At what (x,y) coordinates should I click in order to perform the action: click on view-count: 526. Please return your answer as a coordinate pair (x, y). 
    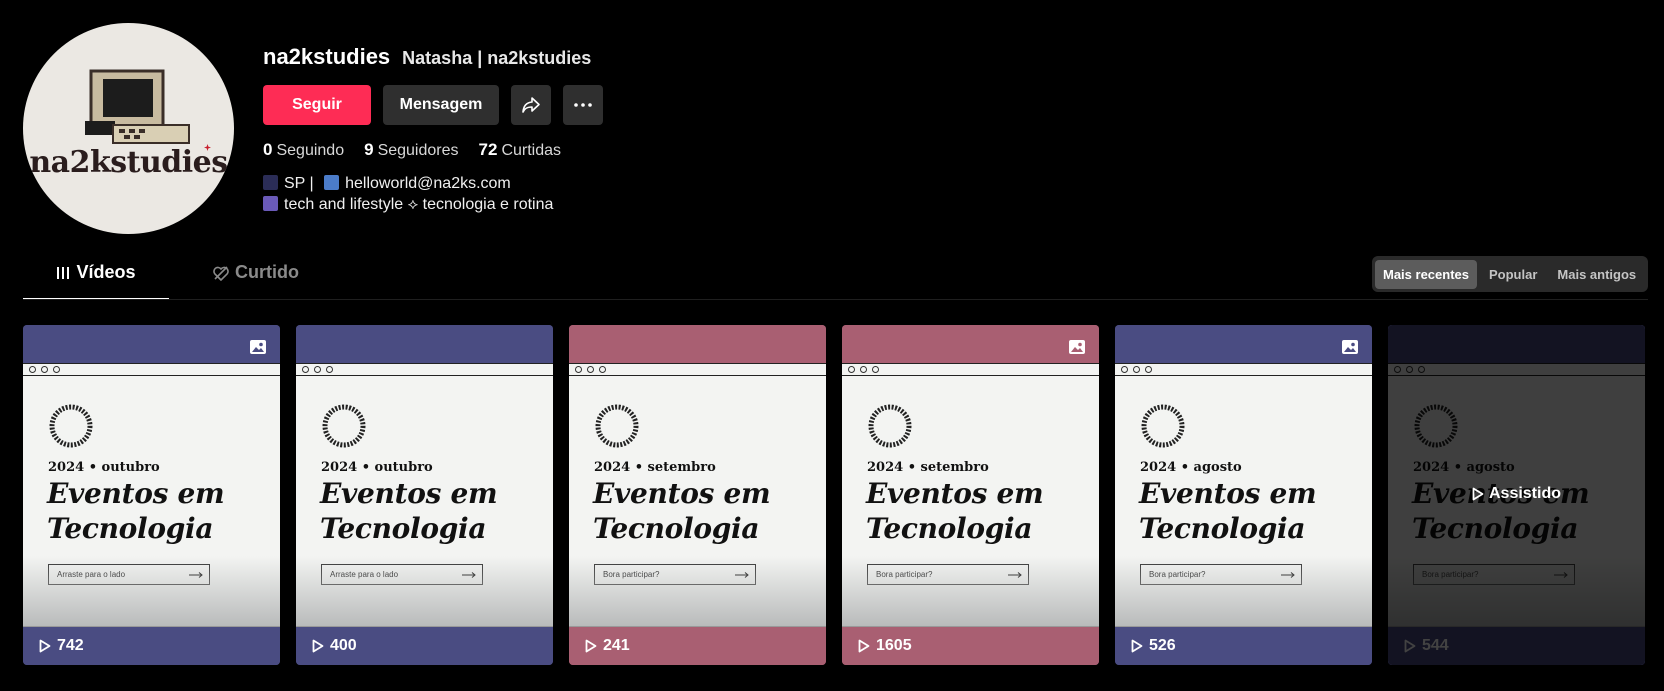
    Looking at the image, I should click on (1153, 646).